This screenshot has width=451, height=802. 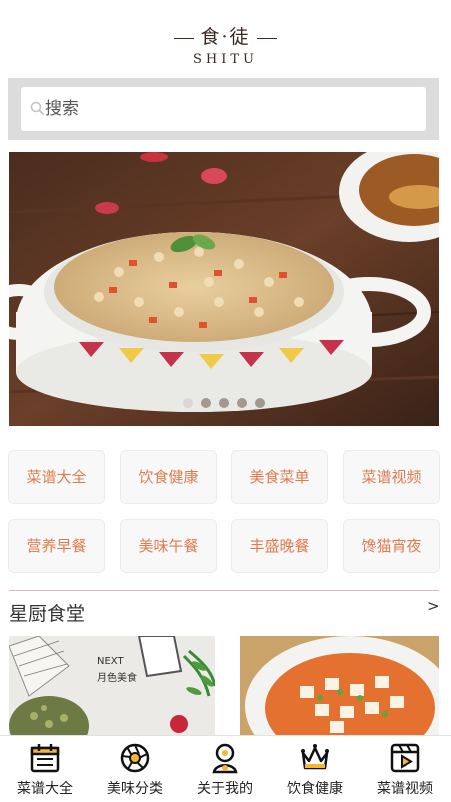 What do you see at coordinates (117, 678) in the screenshot?
I see `recipe-card-tag-cn: 月色美食` at bounding box center [117, 678].